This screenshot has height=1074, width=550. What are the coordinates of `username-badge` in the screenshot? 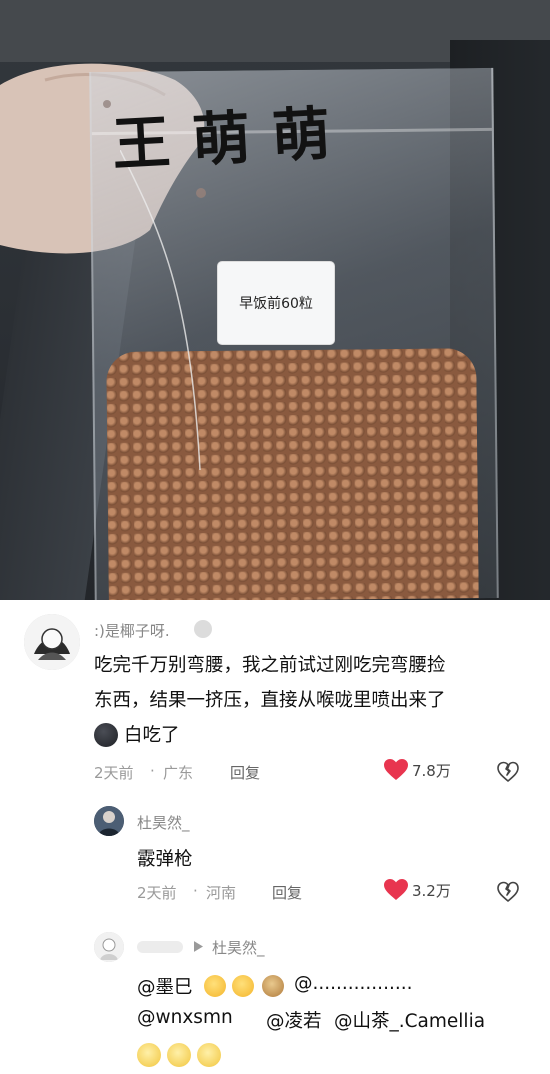 It's located at (203, 629).